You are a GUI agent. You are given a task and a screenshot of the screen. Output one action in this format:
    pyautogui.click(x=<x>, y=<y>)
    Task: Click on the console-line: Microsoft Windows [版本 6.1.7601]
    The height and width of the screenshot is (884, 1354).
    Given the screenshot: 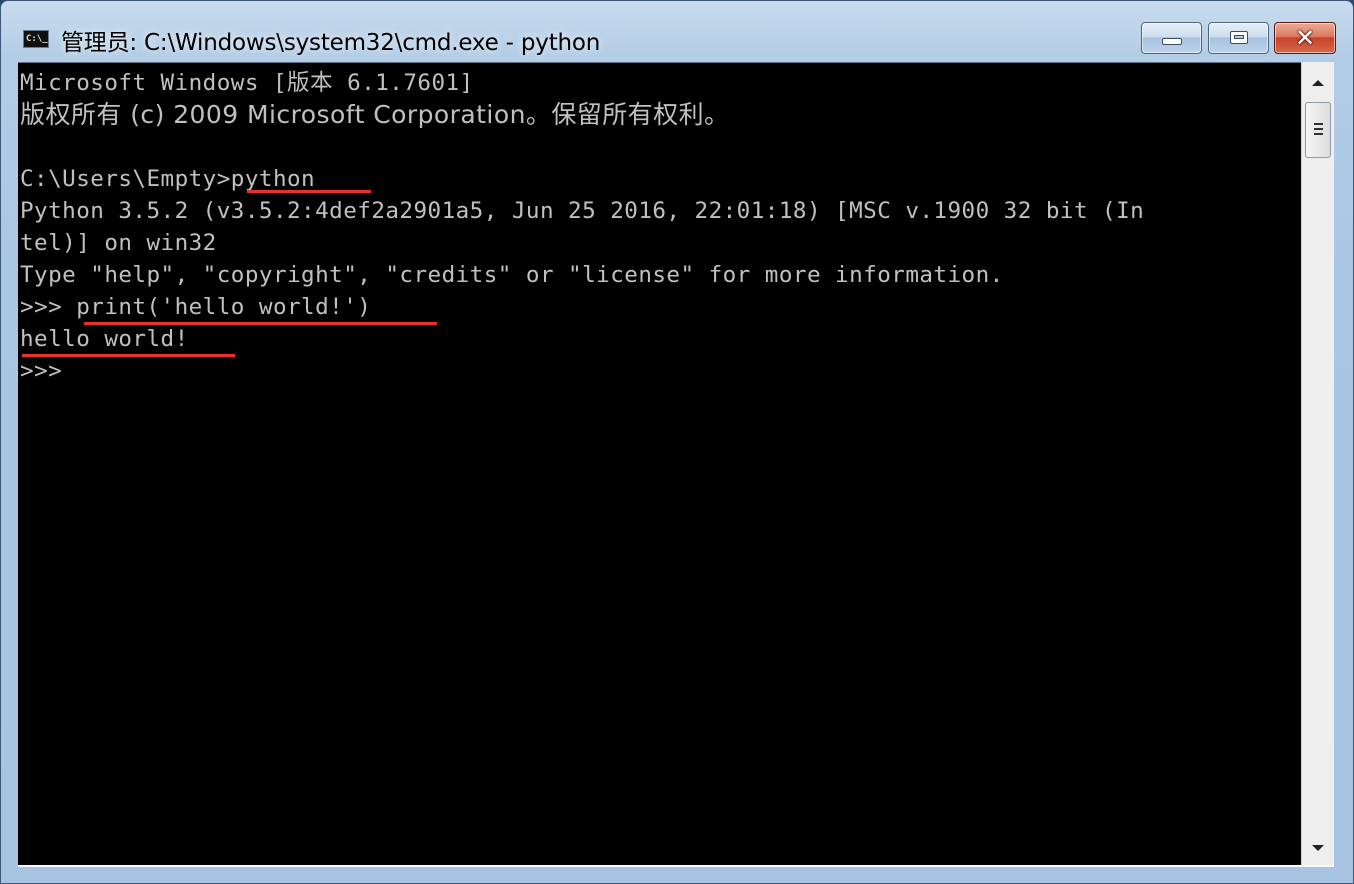 What is the action you would take?
    pyautogui.click(x=247, y=83)
    